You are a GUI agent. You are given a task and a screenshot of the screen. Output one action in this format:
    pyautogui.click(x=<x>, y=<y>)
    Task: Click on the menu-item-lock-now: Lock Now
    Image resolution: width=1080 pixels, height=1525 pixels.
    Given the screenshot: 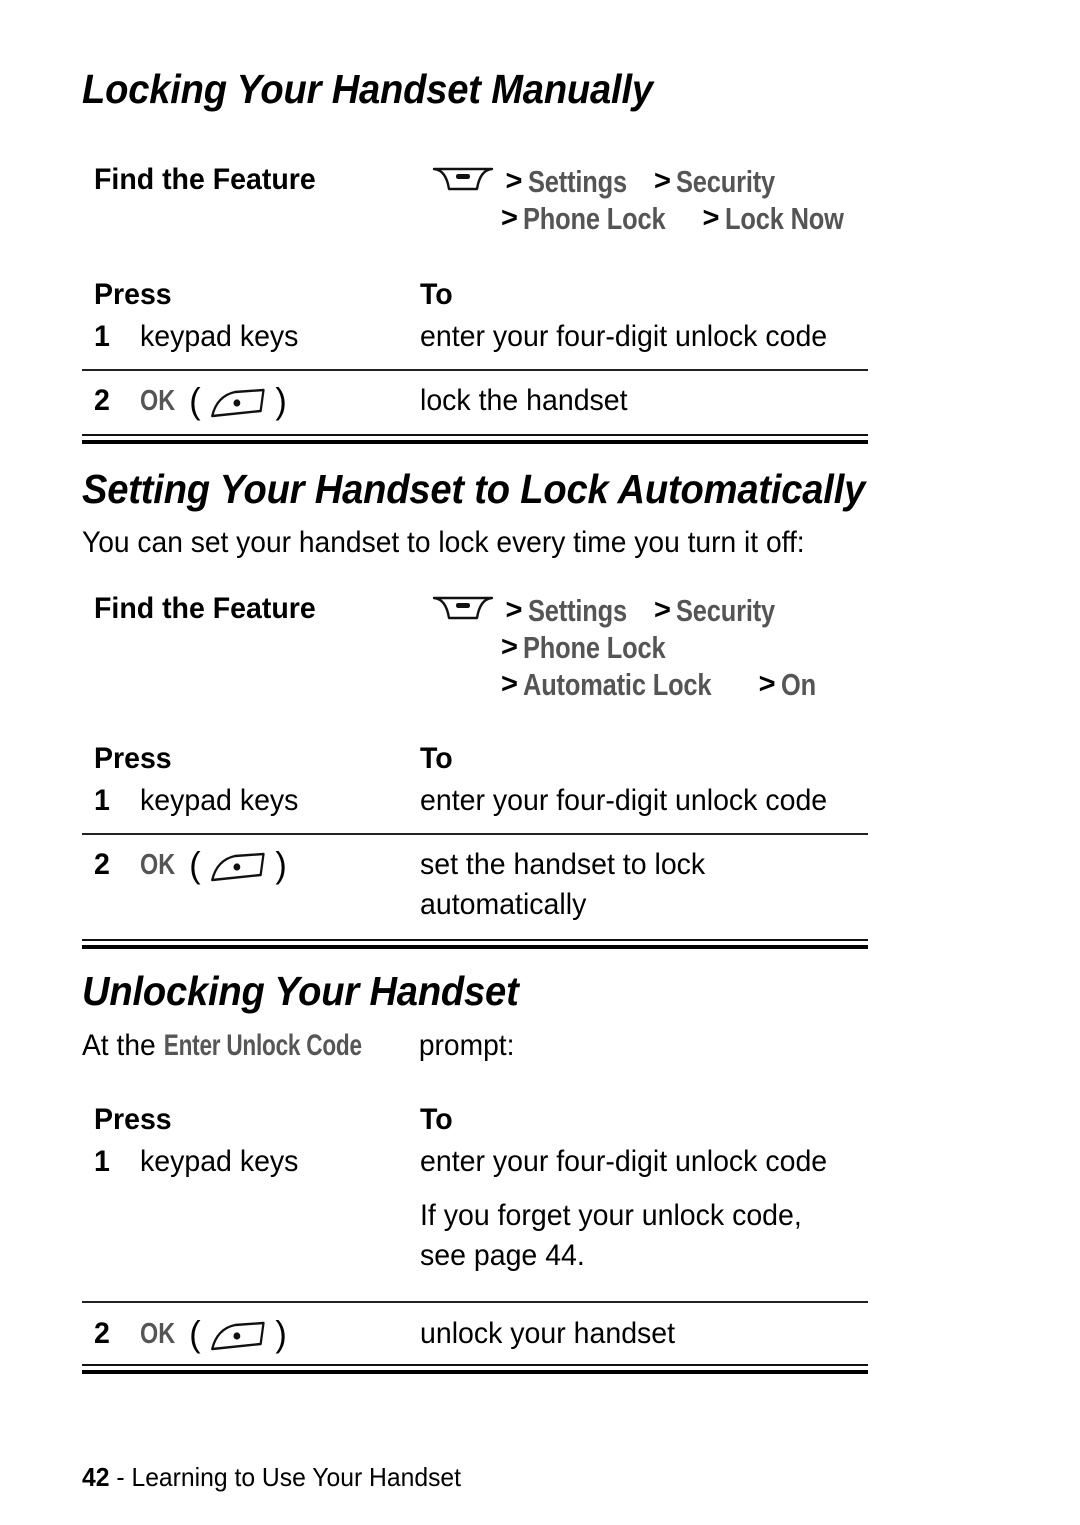 What is the action you would take?
    pyautogui.click(x=784, y=219)
    